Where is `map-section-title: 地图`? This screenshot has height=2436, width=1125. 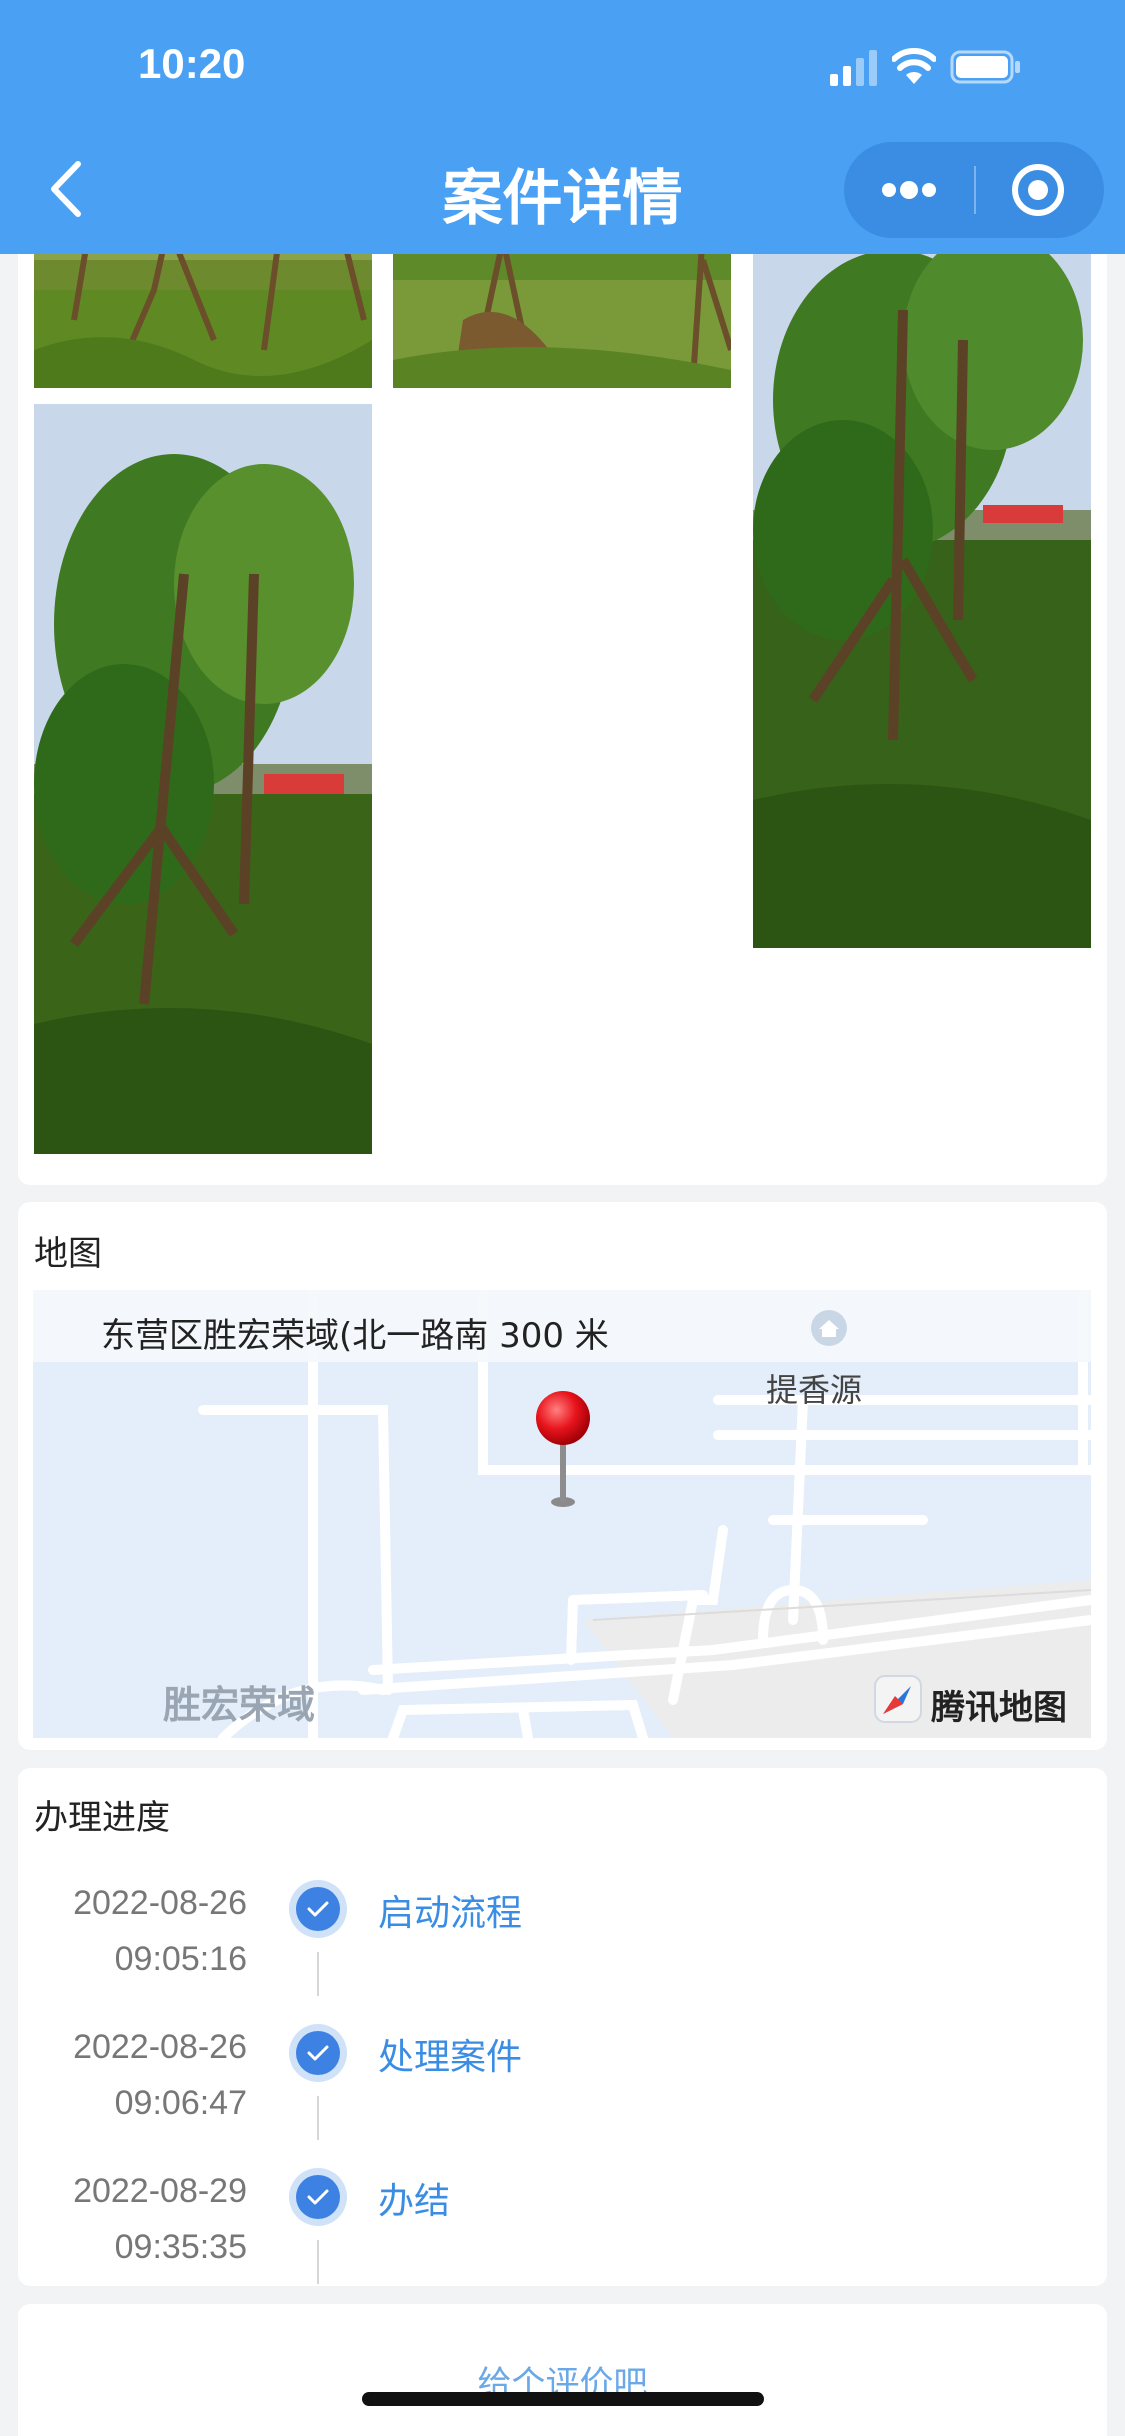
map-section-title: 地图 is located at coordinates (68, 1254).